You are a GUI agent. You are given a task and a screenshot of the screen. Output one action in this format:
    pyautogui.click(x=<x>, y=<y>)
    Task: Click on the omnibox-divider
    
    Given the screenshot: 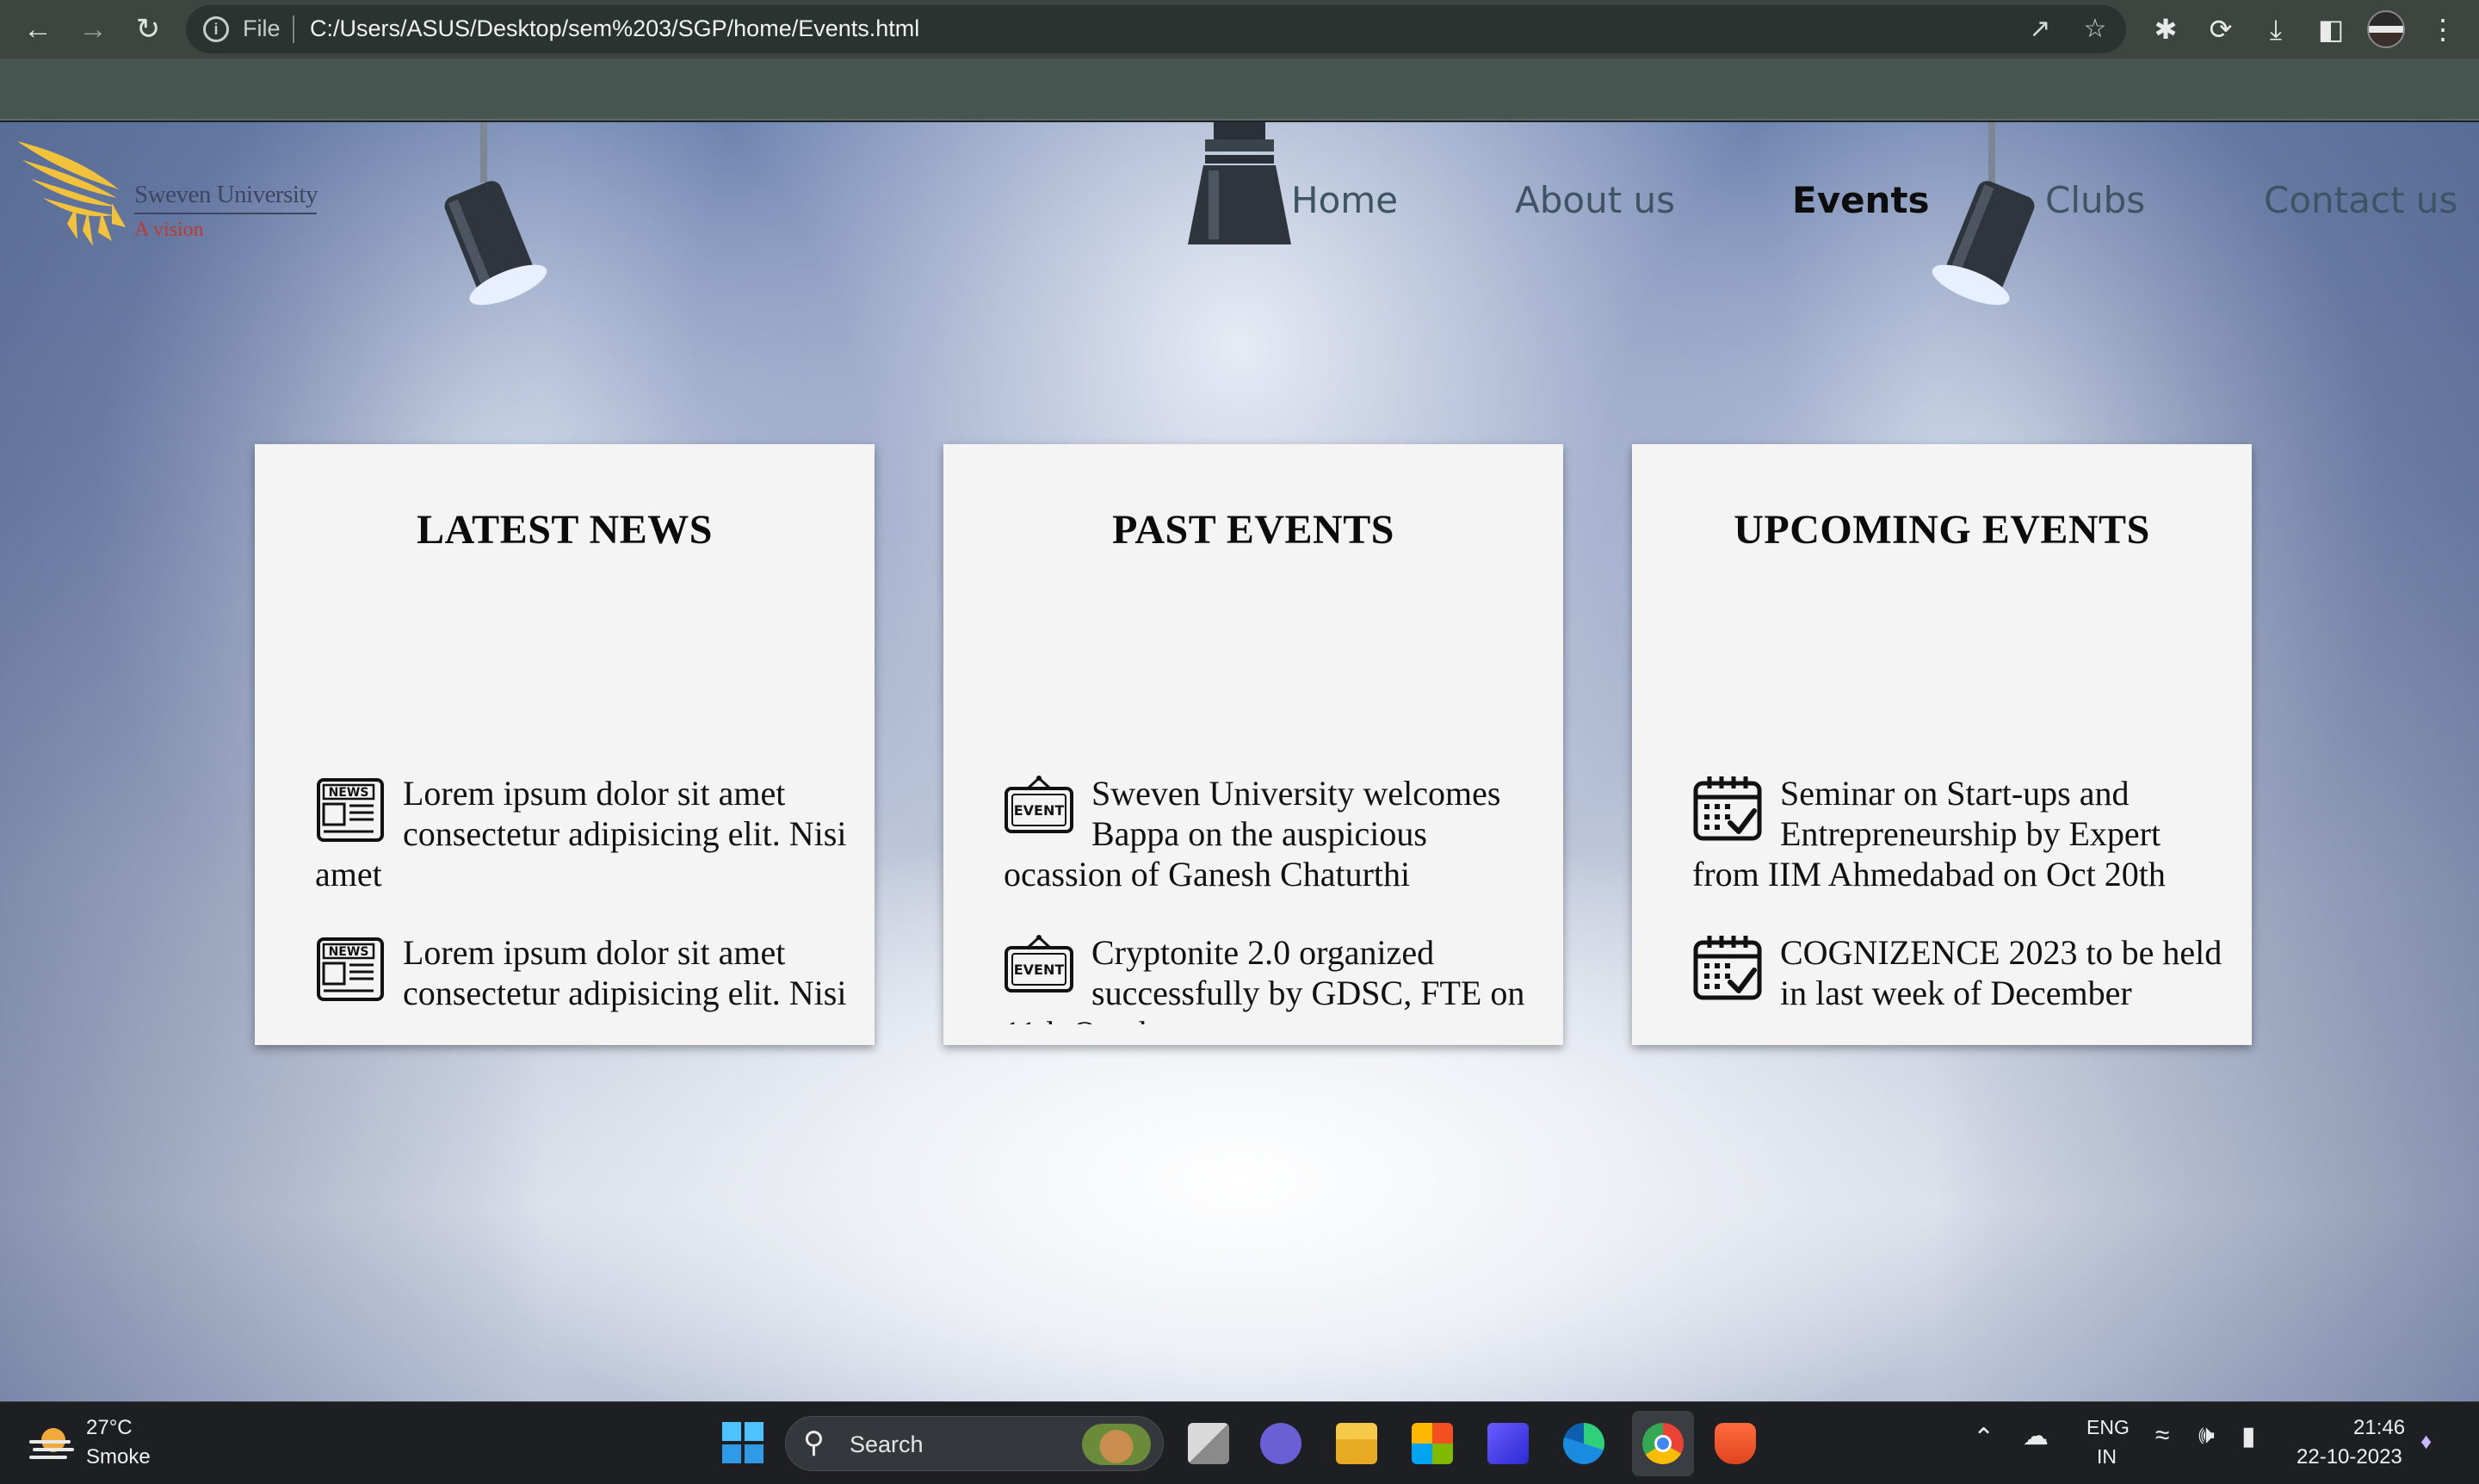 What is the action you would take?
    pyautogui.click(x=293, y=29)
    